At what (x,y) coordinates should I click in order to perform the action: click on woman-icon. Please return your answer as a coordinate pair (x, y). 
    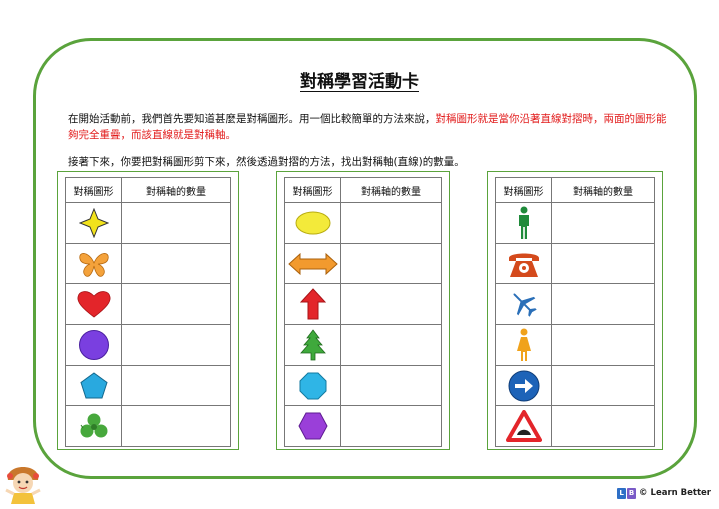
    Looking at the image, I should click on (523, 344).